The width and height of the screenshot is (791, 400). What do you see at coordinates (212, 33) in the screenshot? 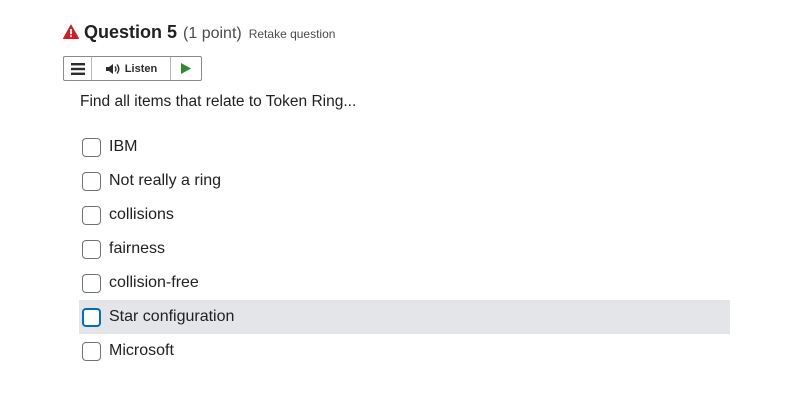
I see `question-points: (1 point)` at bounding box center [212, 33].